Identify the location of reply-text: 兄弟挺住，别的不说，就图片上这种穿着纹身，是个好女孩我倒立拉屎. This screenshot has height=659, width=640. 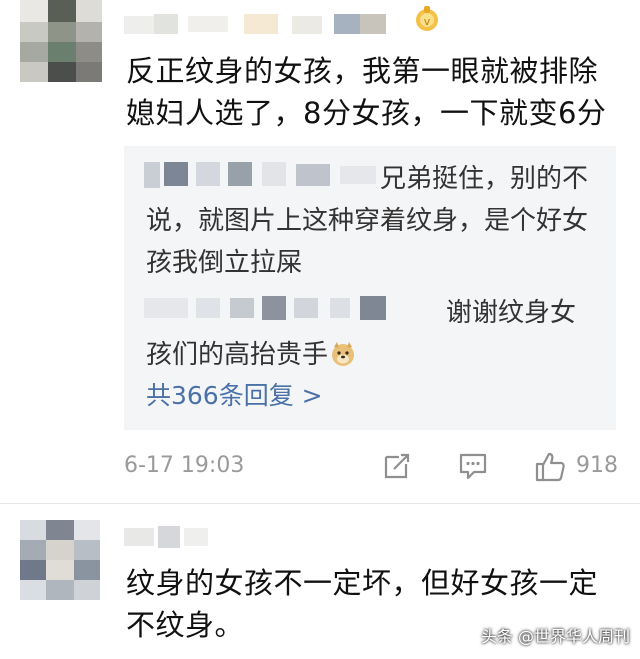
(371, 221).